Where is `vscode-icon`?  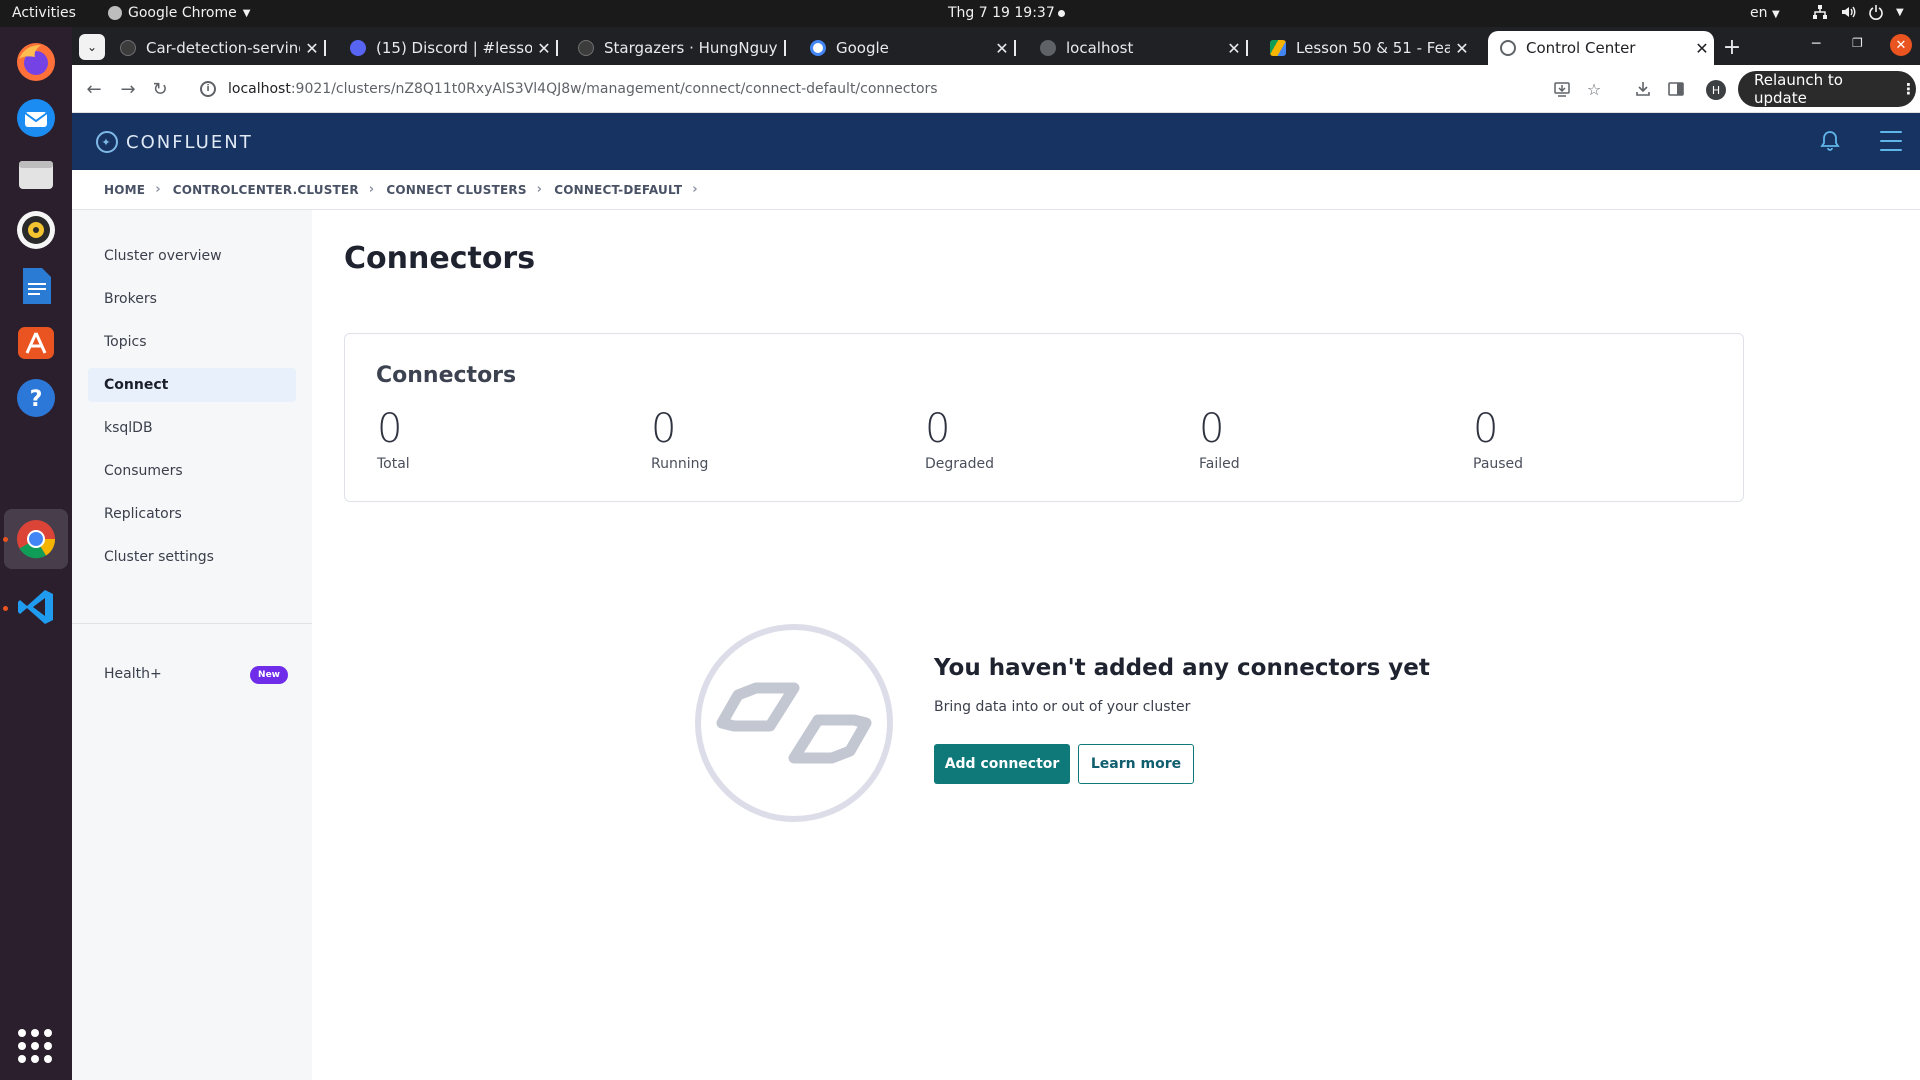 vscode-icon is located at coordinates (36, 607).